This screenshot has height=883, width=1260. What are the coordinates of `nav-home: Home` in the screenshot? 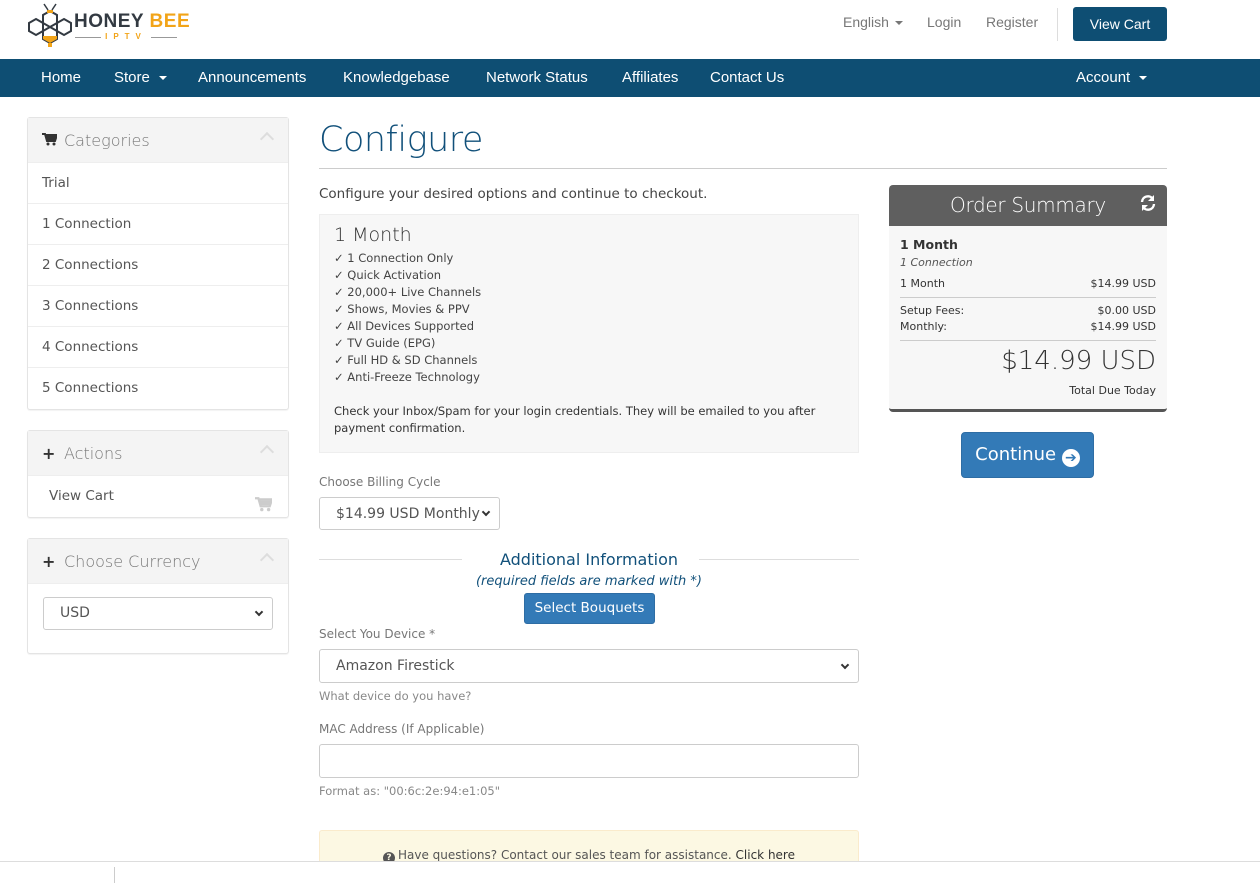 It's located at (61, 78).